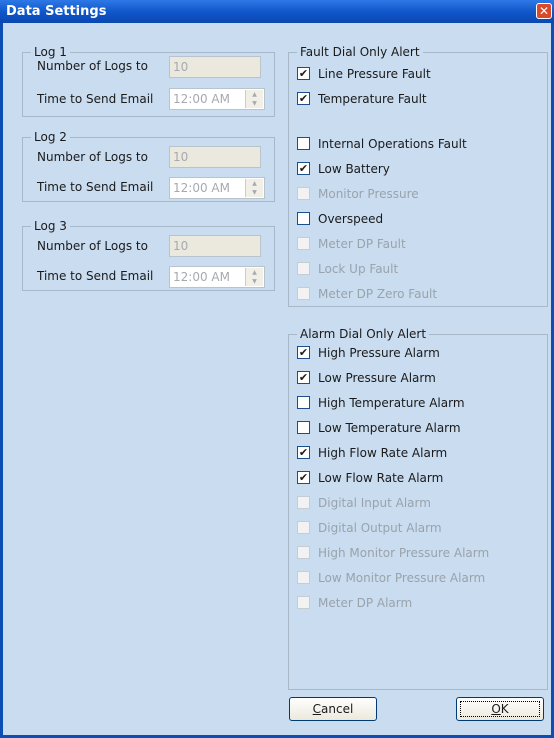 The width and height of the screenshot is (554, 738). I want to click on log2-time-field: 12:00 AM ▲ ▼, so click(217, 188).